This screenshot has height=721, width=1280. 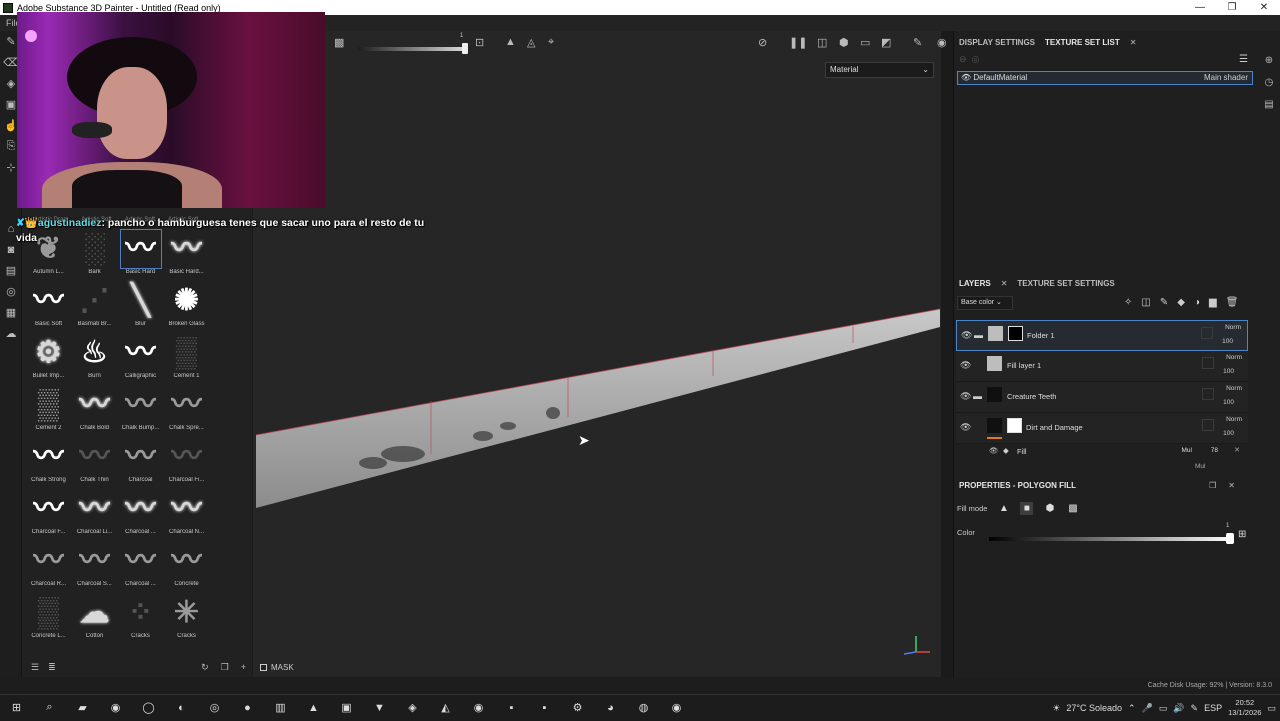 I want to click on mask-add-icon: ◫, so click(x=1145, y=302).